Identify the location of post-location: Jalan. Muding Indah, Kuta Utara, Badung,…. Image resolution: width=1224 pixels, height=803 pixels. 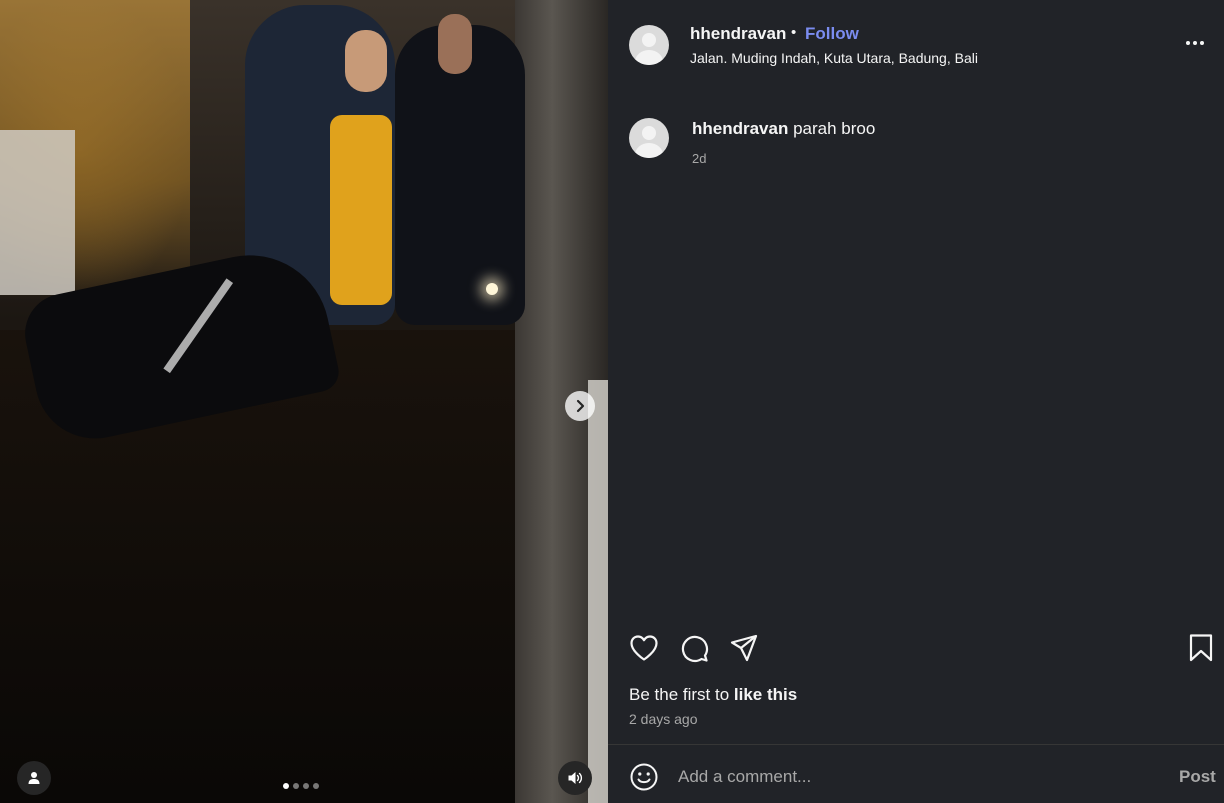
(834, 58).